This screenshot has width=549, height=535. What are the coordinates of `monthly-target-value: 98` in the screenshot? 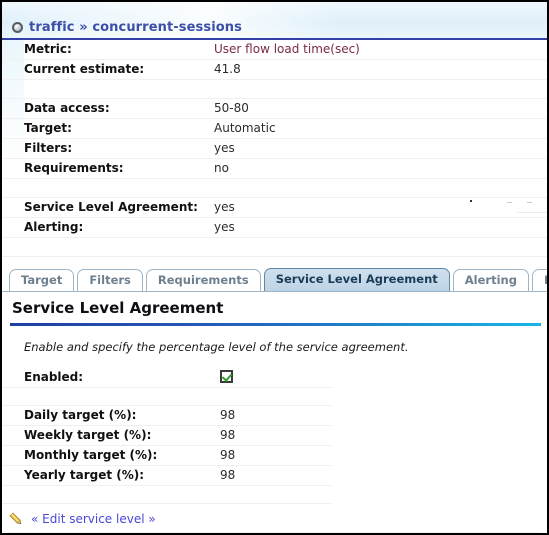 It's located at (276, 455).